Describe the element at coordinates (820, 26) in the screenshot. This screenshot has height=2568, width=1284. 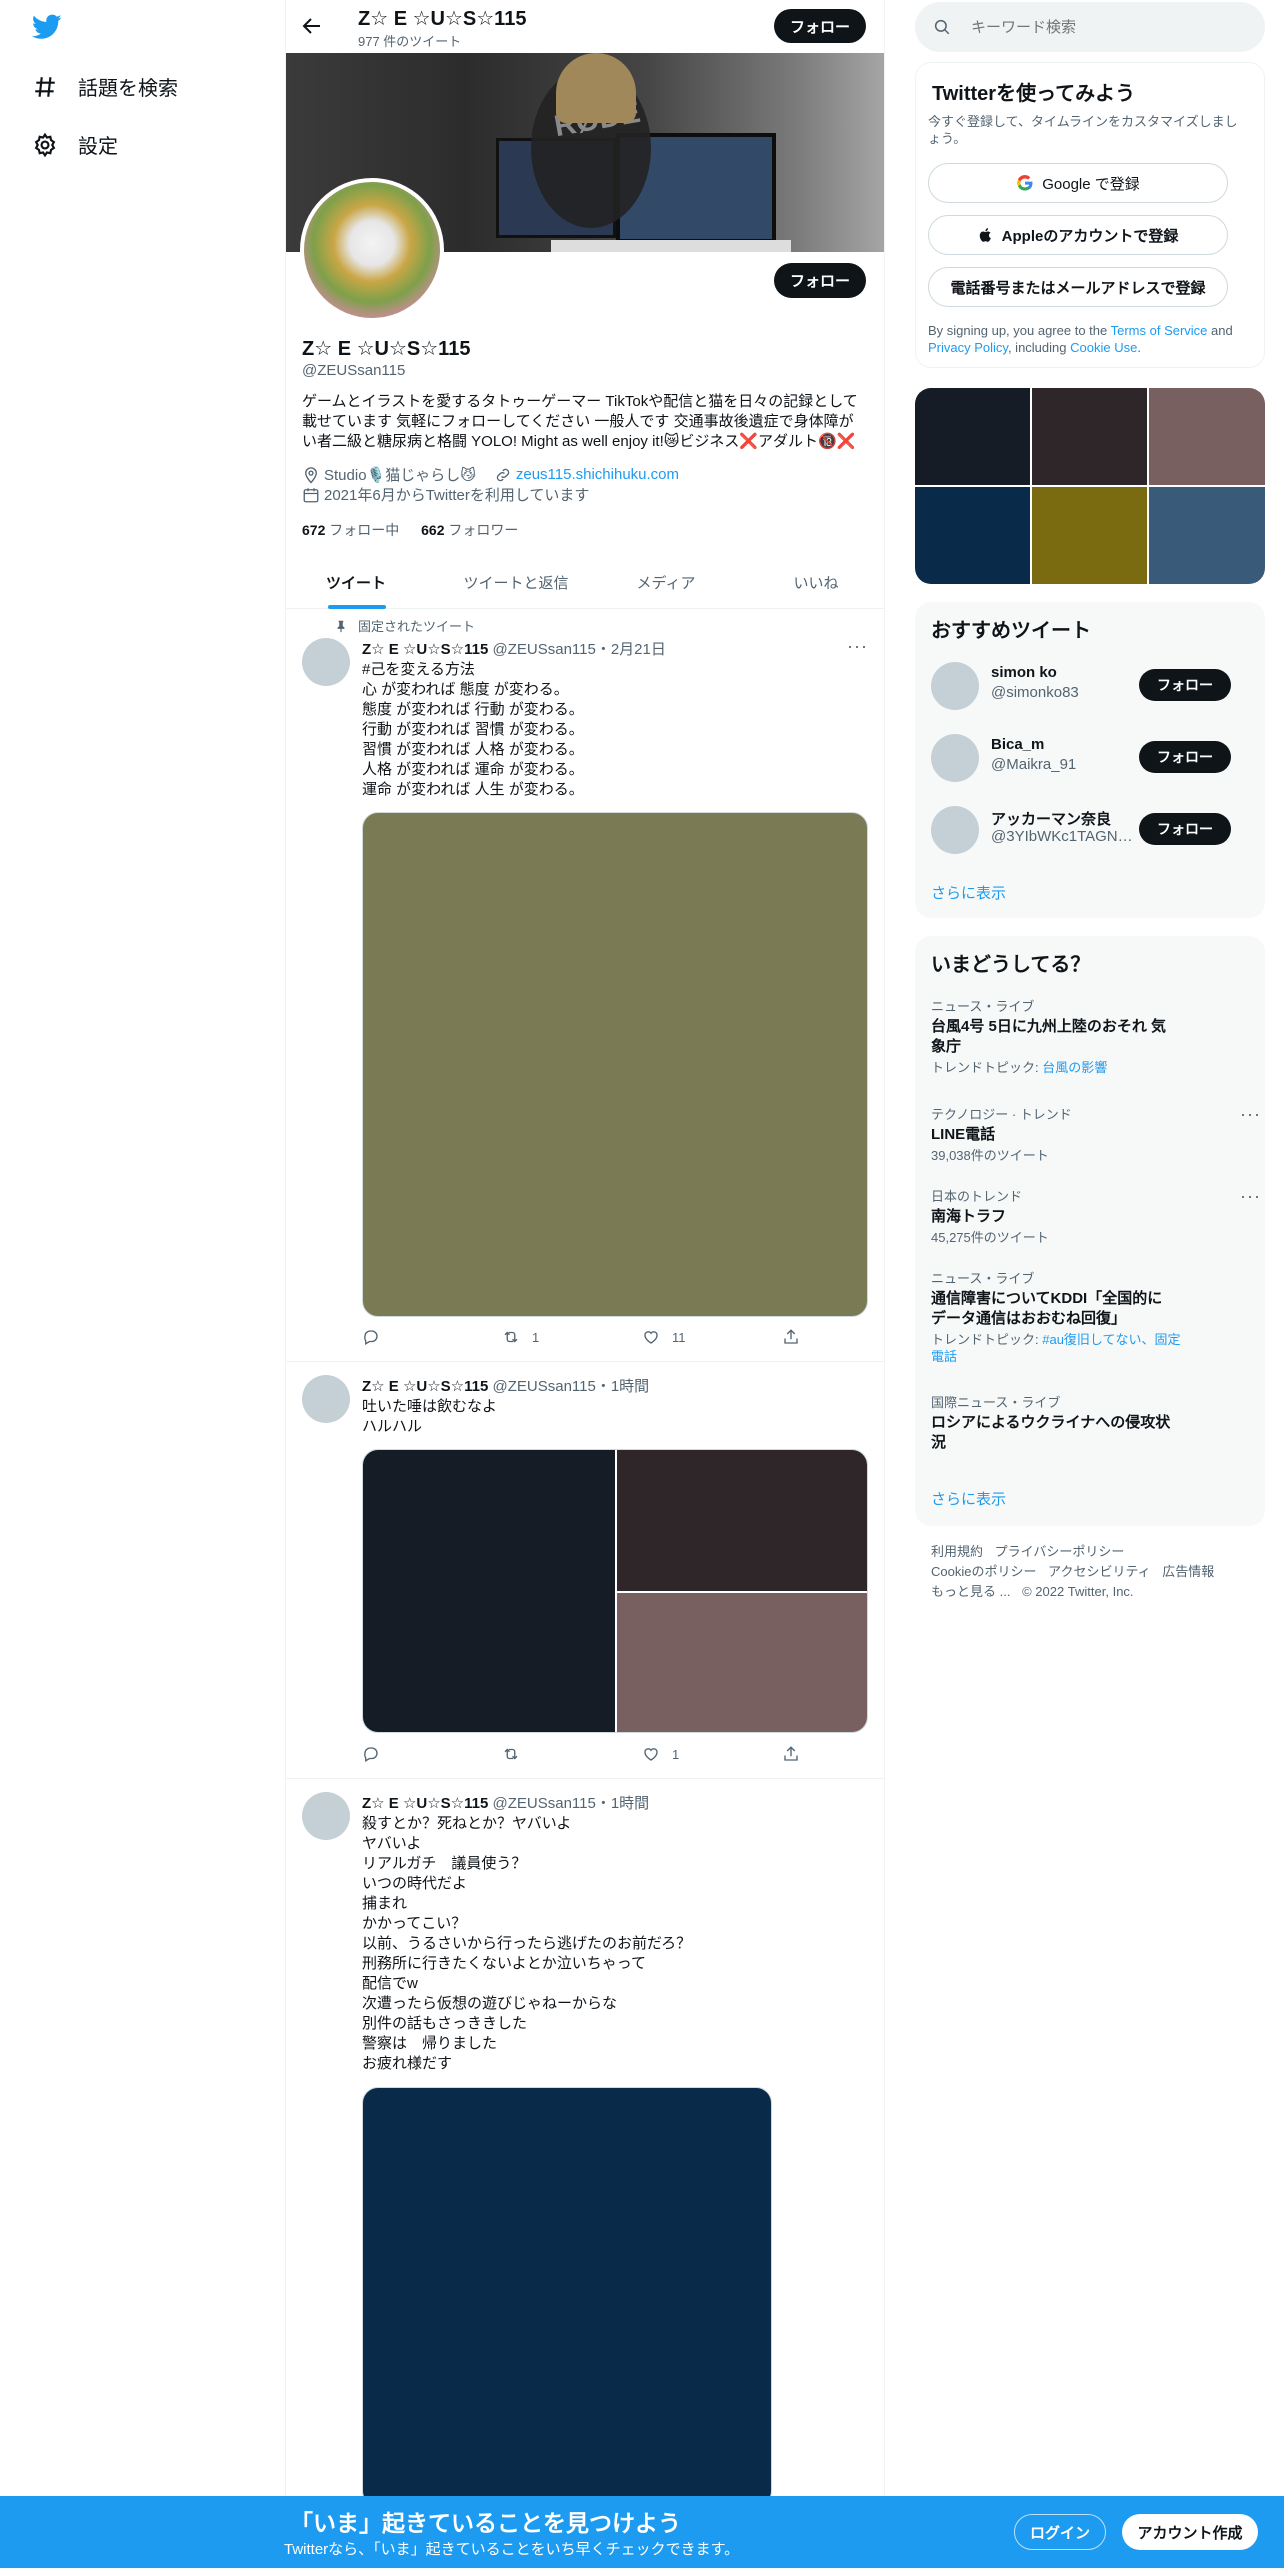
I see `header-follow-button: フォロー` at that location.